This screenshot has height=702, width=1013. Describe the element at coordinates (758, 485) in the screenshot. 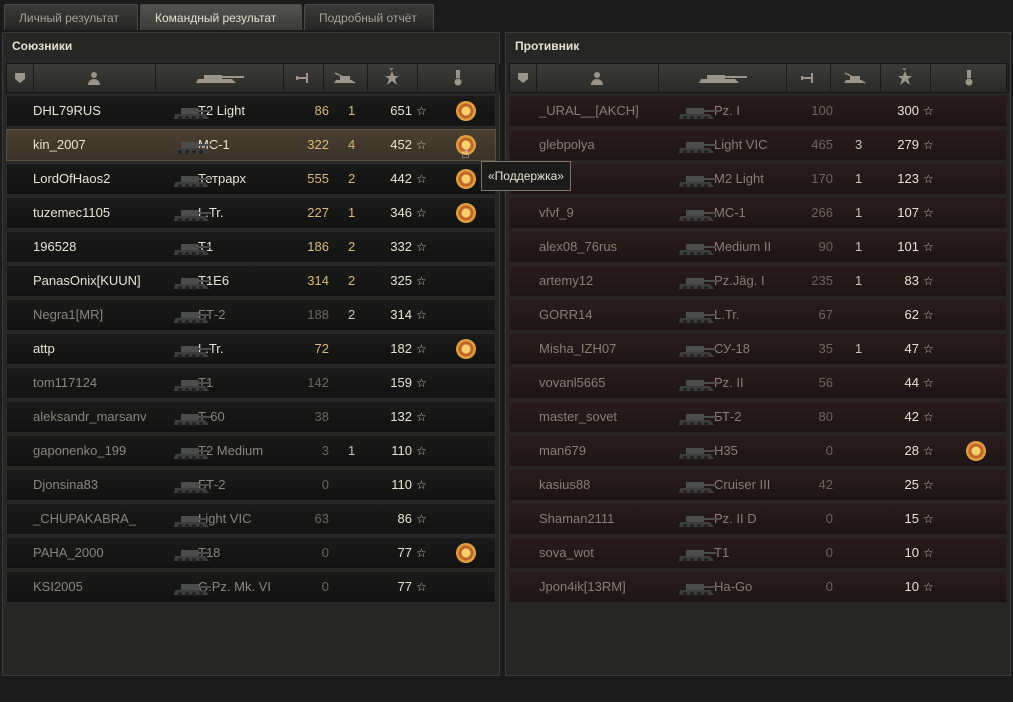

I see `player-row: kasius88 Cruiser III 42 25 ☆` at that location.